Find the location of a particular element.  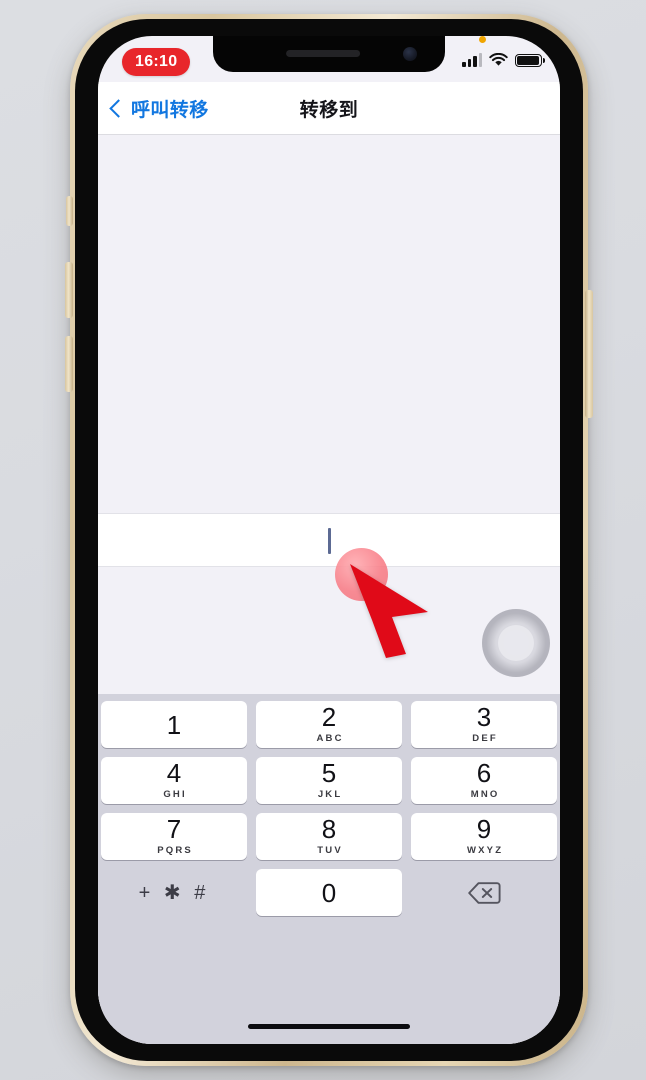

chevron-left-icon is located at coordinates (118, 108).